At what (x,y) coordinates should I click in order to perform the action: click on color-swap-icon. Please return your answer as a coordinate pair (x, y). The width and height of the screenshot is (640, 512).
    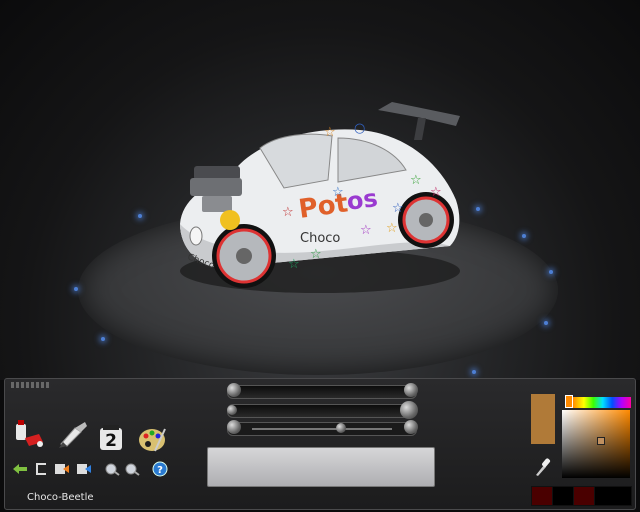
    Looking at the image, I should click on (62, 469).